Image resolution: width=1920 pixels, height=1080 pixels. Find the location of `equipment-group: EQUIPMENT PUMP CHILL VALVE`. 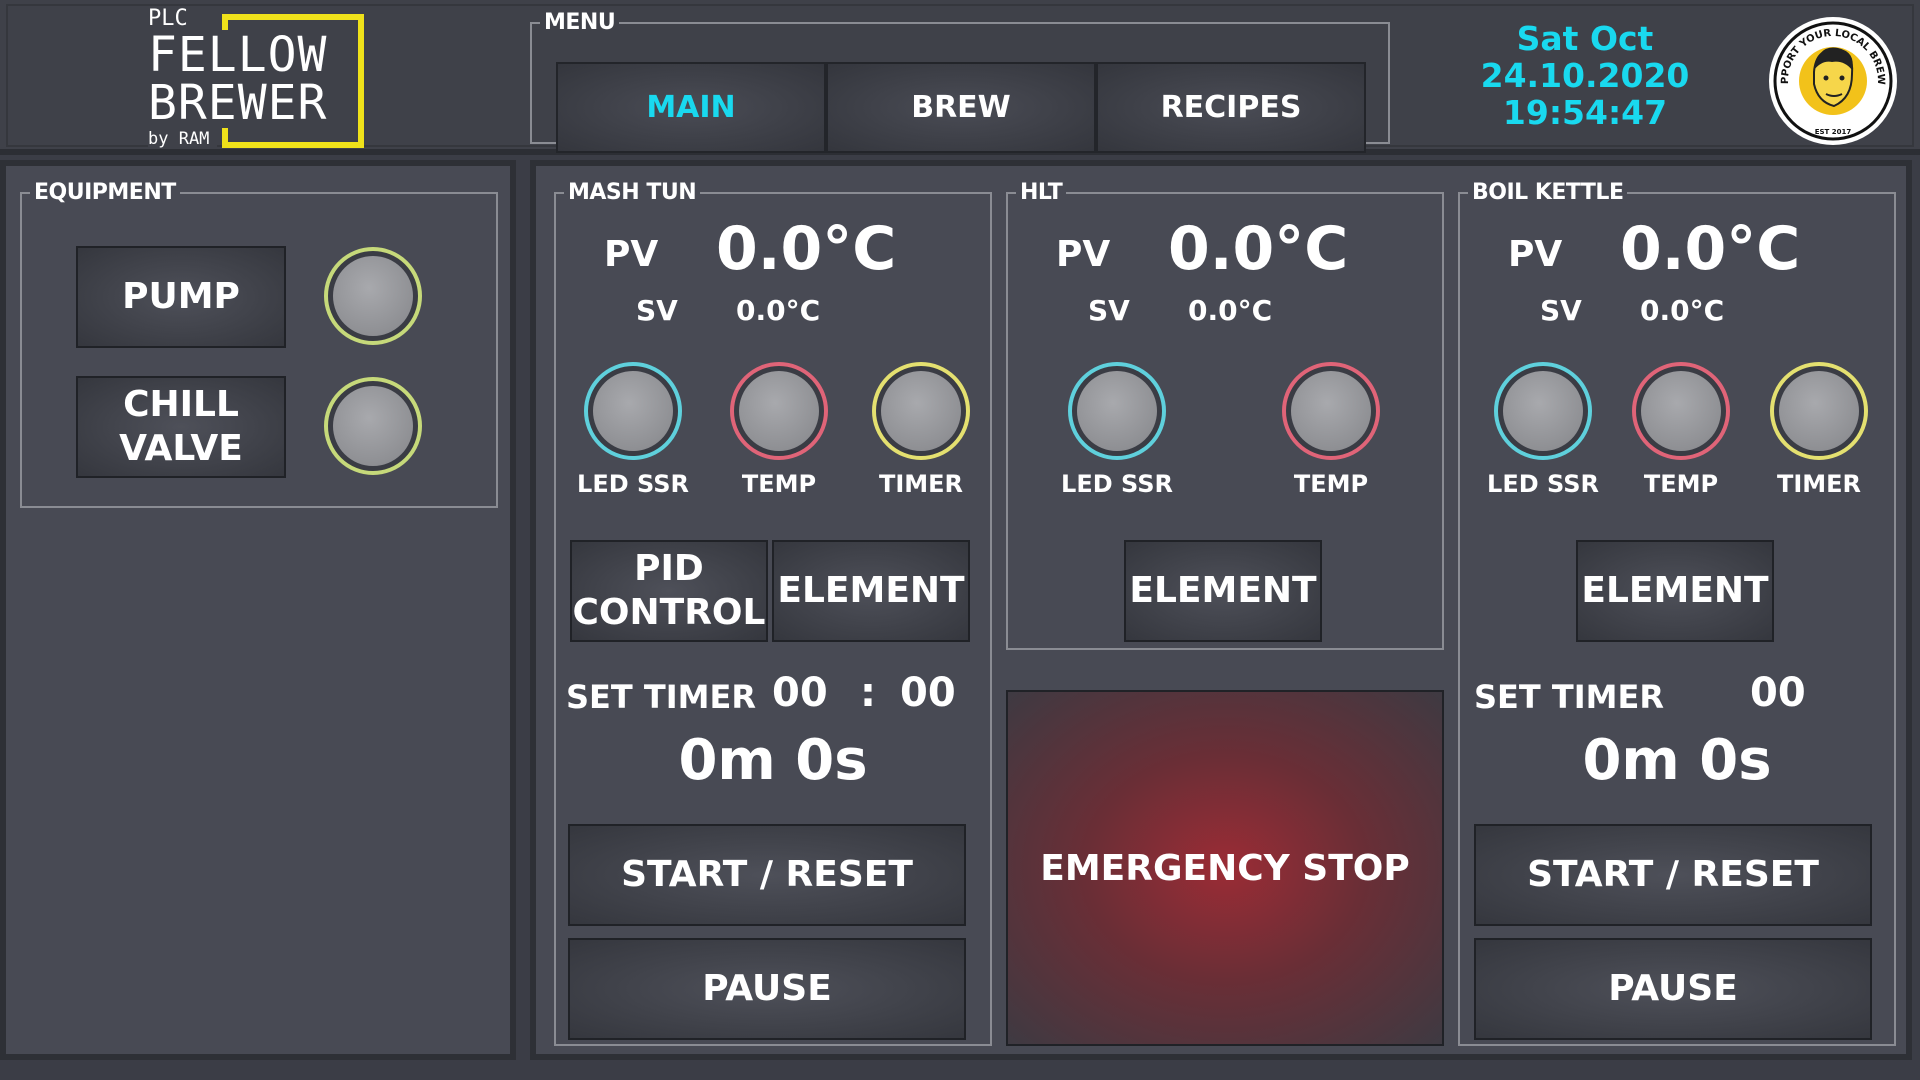

equipment-group: EQUIPMENT PUMP CHILL VALVE is located at coordinates (259, 344).